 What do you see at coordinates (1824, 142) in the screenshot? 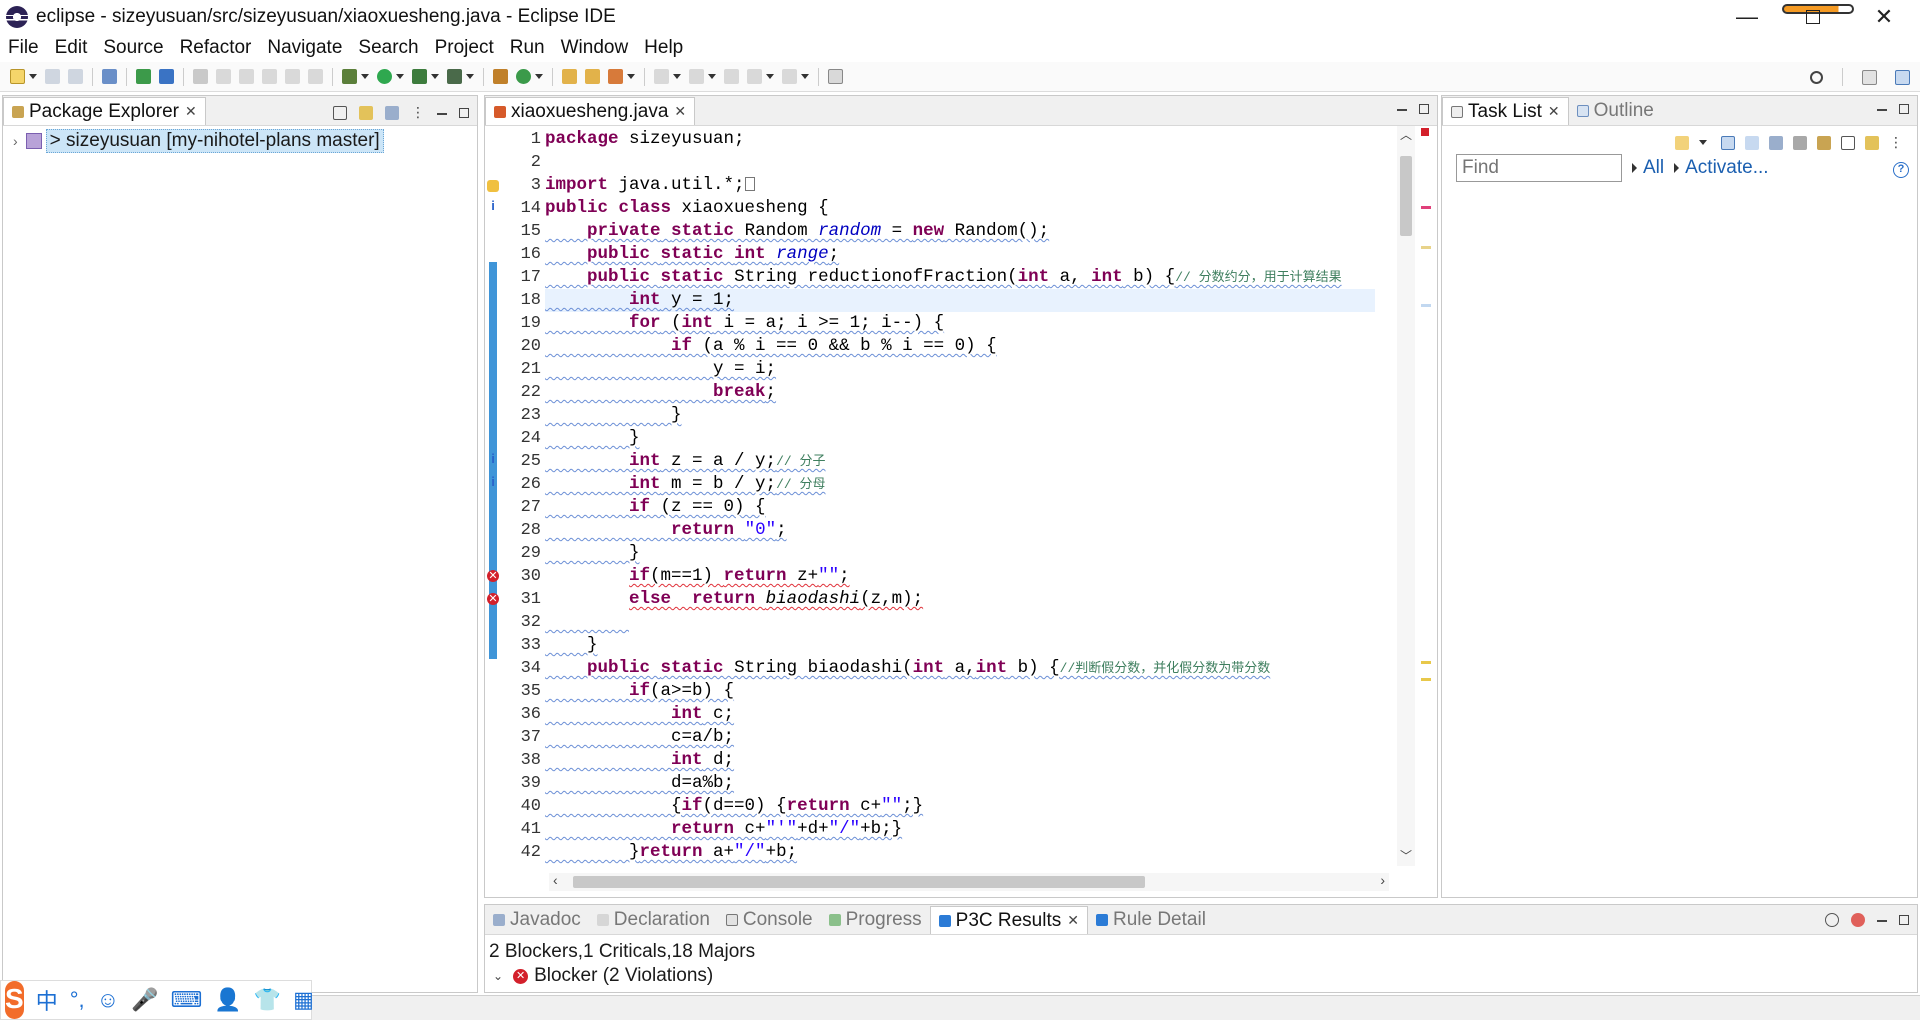
I see `sync-icon` at bounding box center [1824, 142].